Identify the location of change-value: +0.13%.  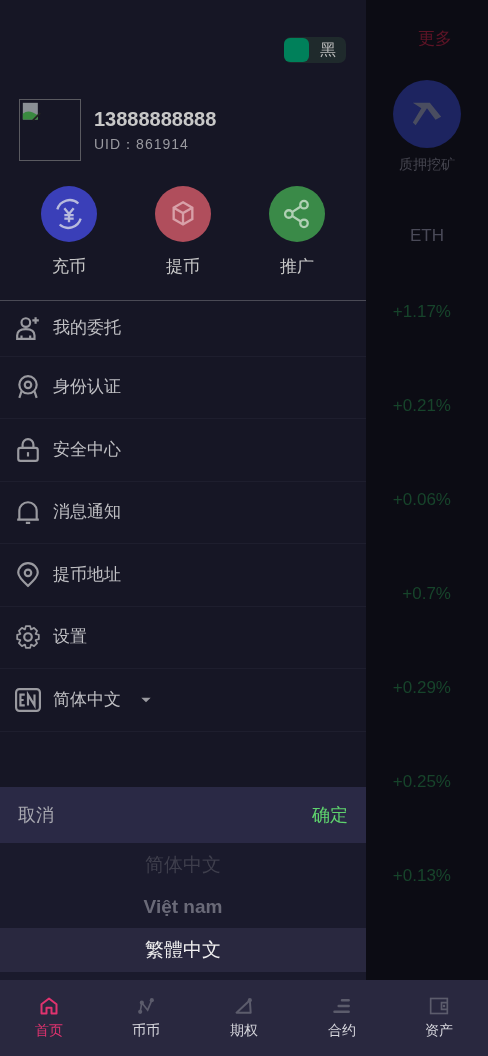
(421, 876).